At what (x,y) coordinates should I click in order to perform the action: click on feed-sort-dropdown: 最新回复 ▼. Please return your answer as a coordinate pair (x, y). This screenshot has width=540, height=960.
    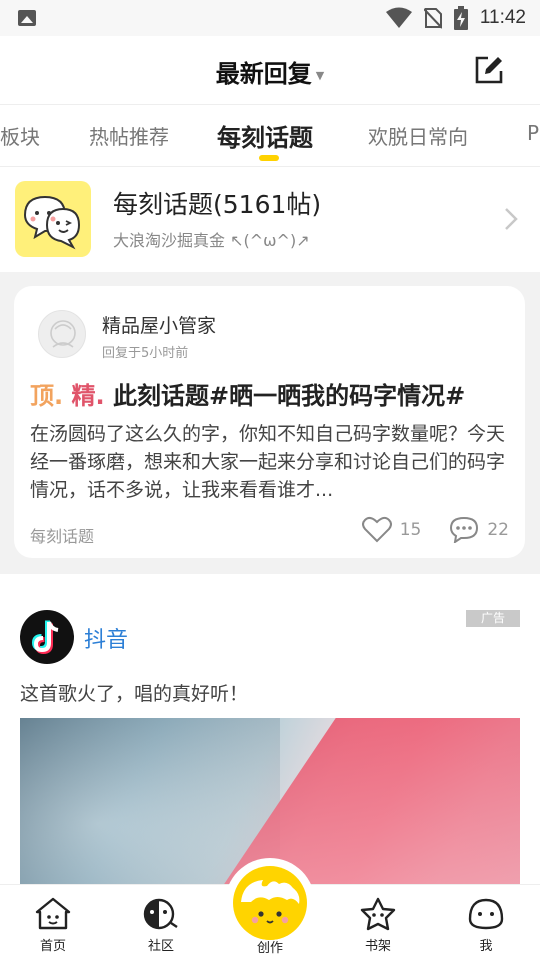
    Looking at the image, I should click on (270, 71).